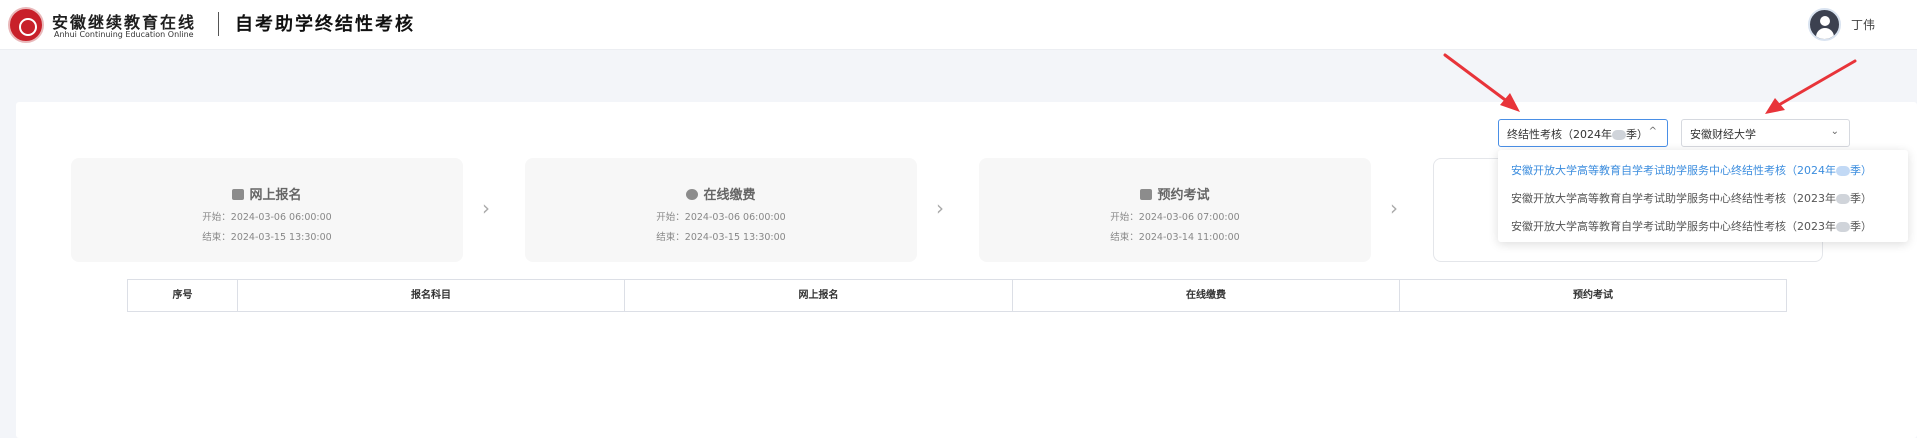  What do you see at coordinates (1652, 131) in the screenshot?
I see `chevron-up-icon: ^` at bounding box center [1652, 131].